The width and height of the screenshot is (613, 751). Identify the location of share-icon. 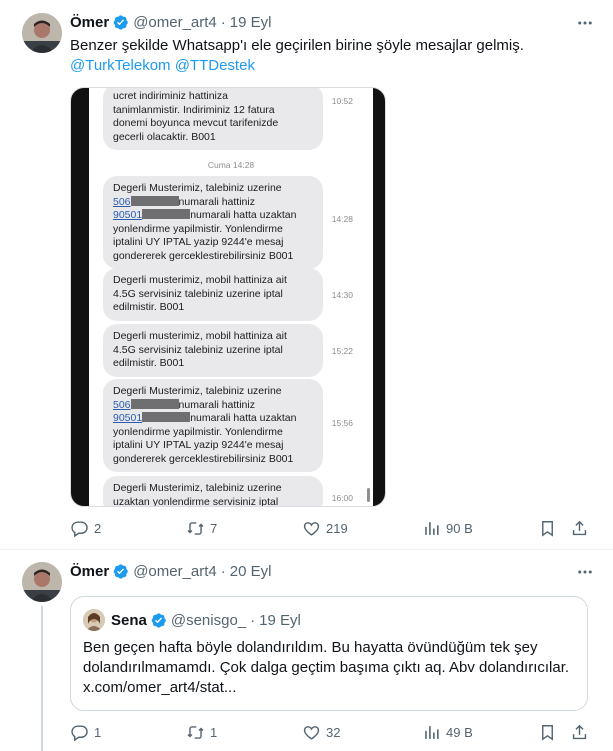
(579, 731).